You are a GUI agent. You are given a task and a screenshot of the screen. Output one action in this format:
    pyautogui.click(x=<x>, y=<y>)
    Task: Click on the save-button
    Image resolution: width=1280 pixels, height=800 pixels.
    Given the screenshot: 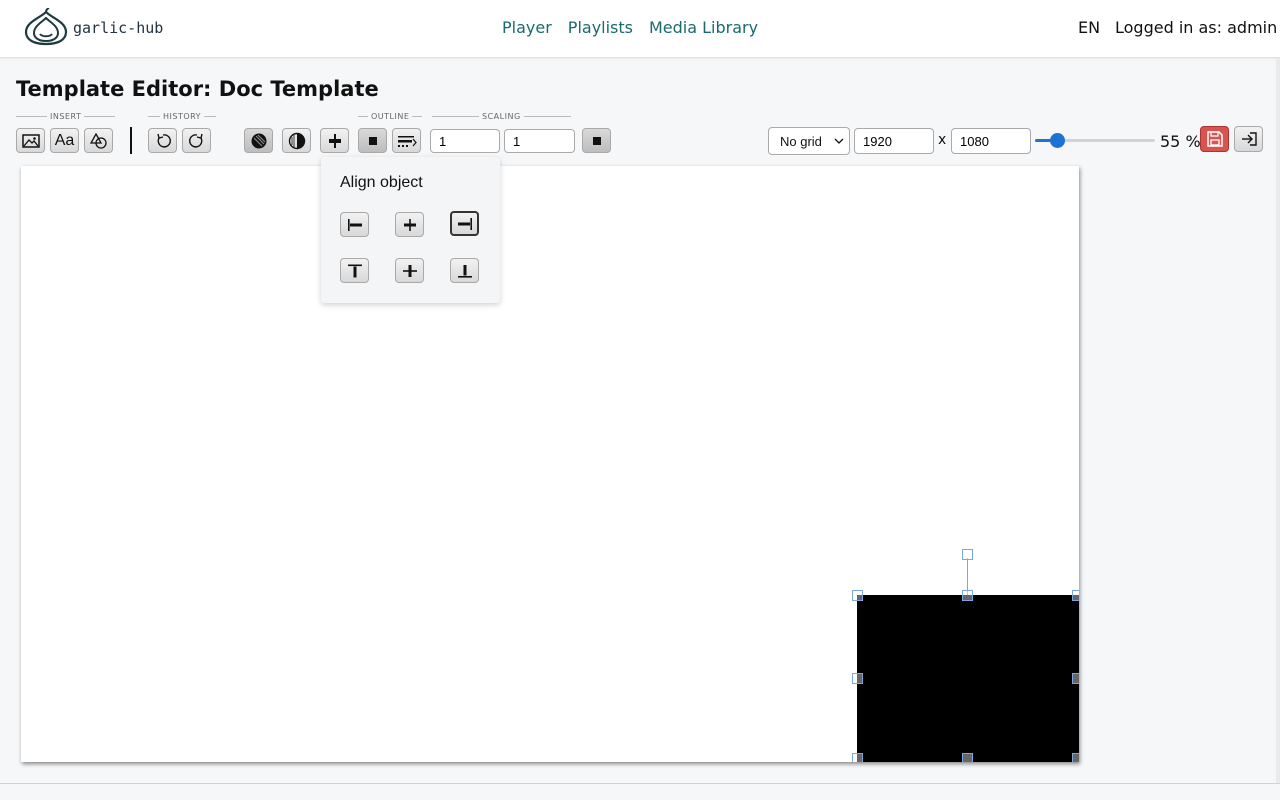 What is the action you would take?
    pyautogui.click(x=1214, y=139)
    